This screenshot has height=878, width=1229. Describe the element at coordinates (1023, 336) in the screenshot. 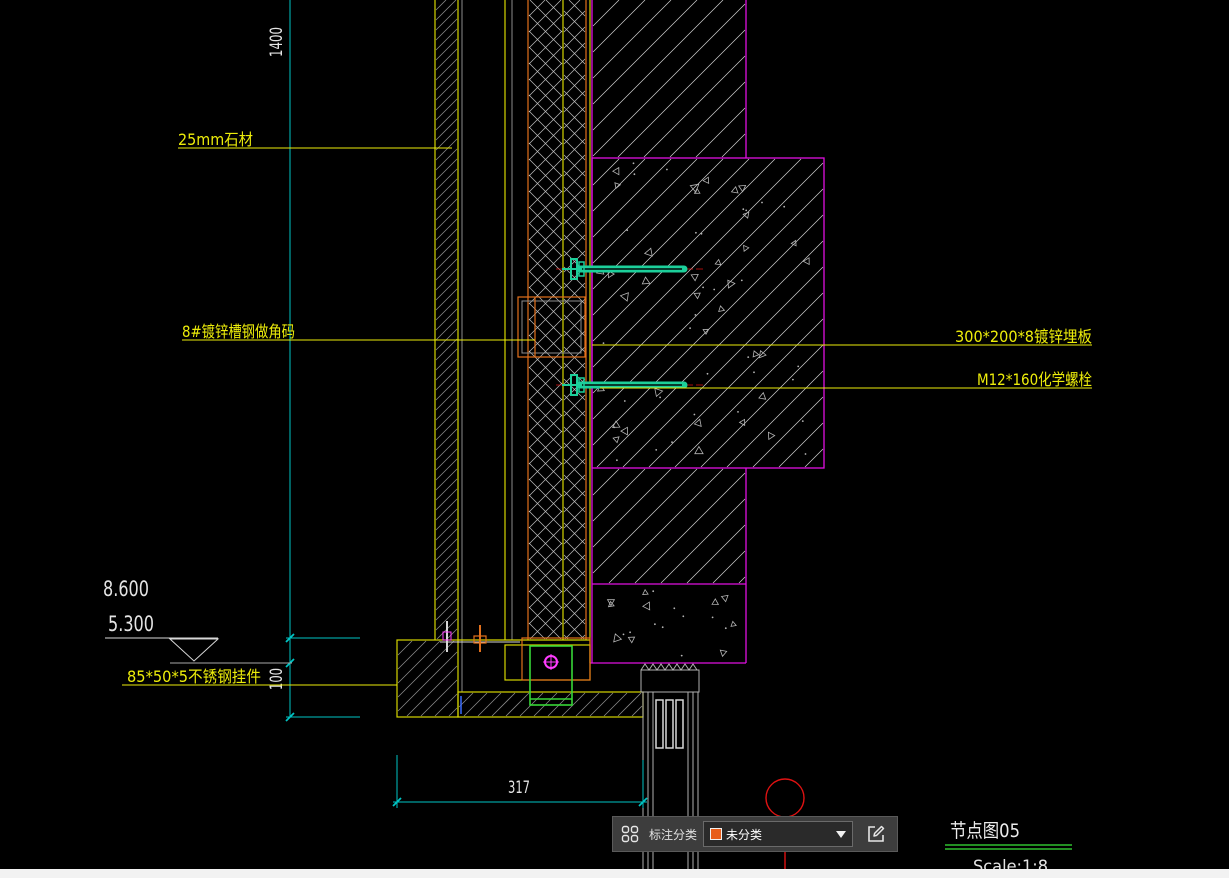

I see `label-embedded-plate: 300*200*8镀锌埋板` at that location.